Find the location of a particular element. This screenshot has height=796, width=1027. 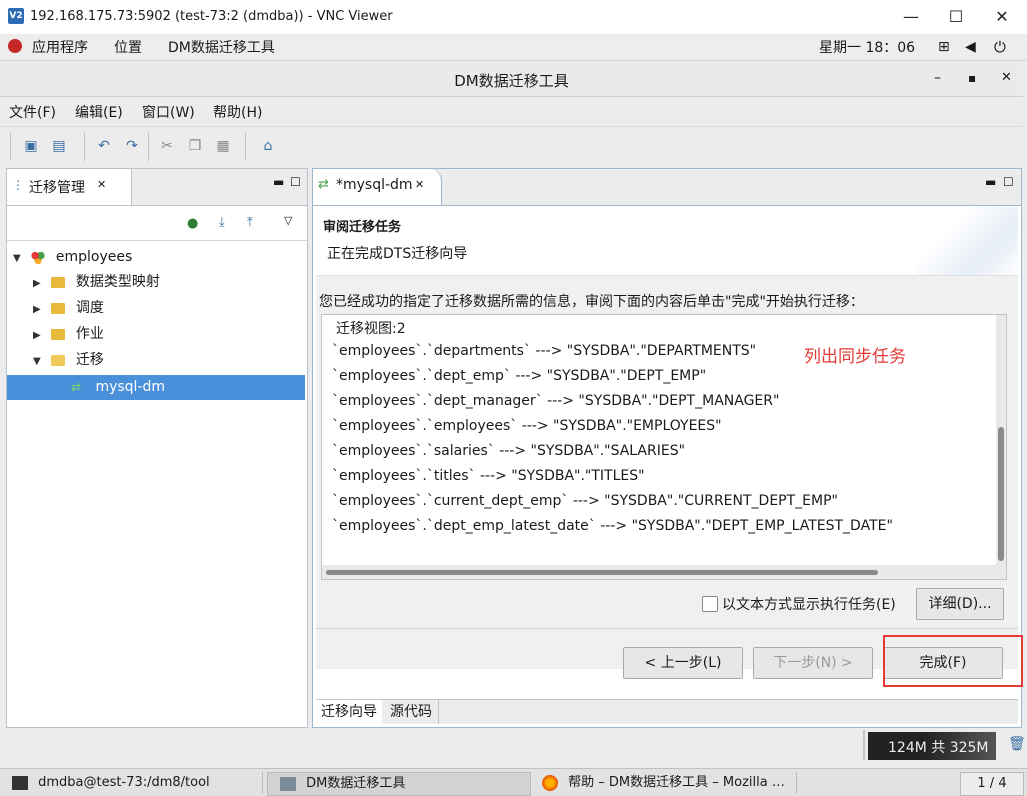

vnc-maximize-button: ☐ is located at coordinates (956, 17).